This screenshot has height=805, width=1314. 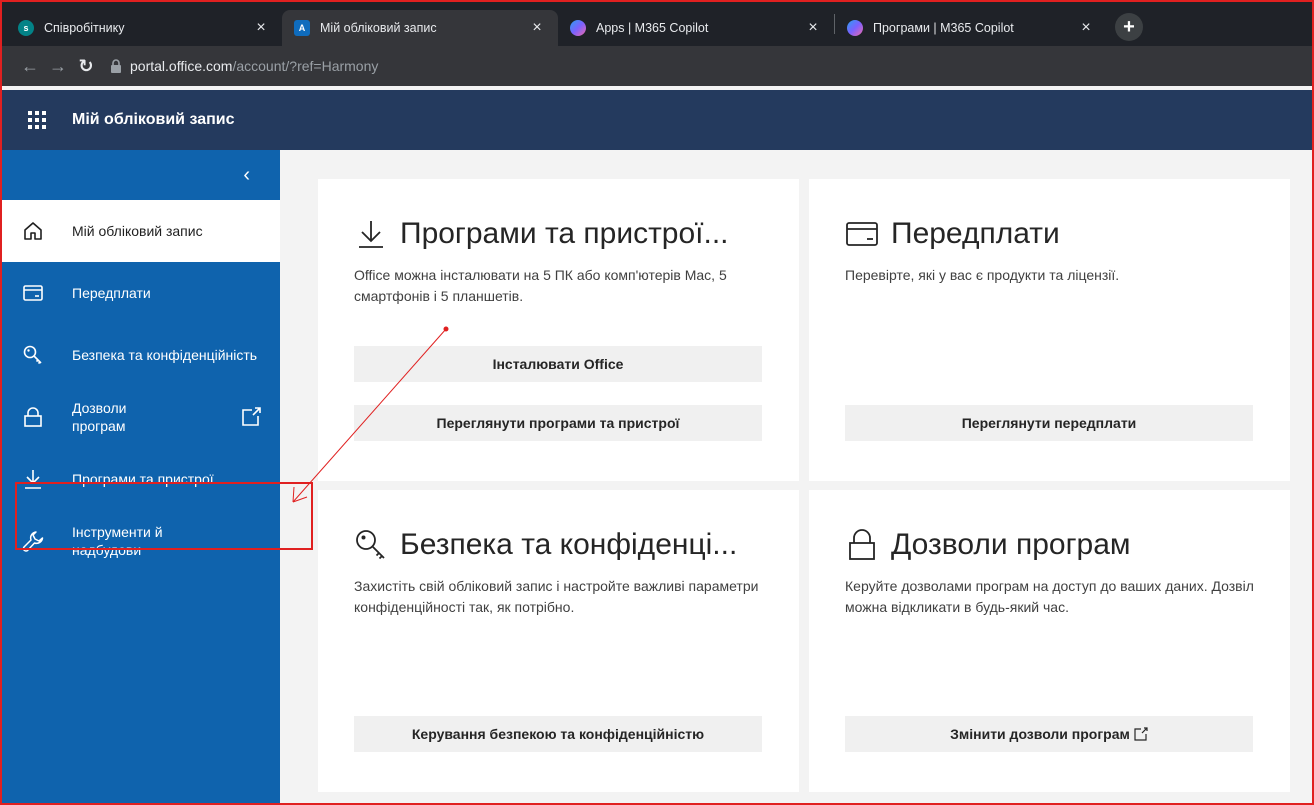 I want to click on new-tab-button: +, so click(x=1129, y=27).